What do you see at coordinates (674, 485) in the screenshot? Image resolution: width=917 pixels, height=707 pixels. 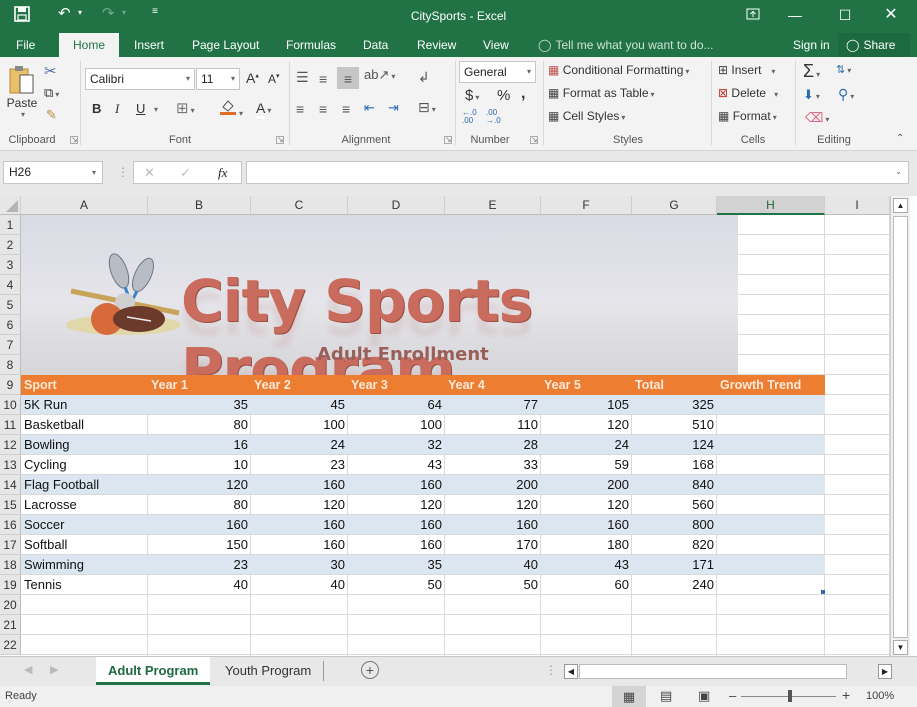 I see `total-cell: 840` at bounding box center [674, 485].